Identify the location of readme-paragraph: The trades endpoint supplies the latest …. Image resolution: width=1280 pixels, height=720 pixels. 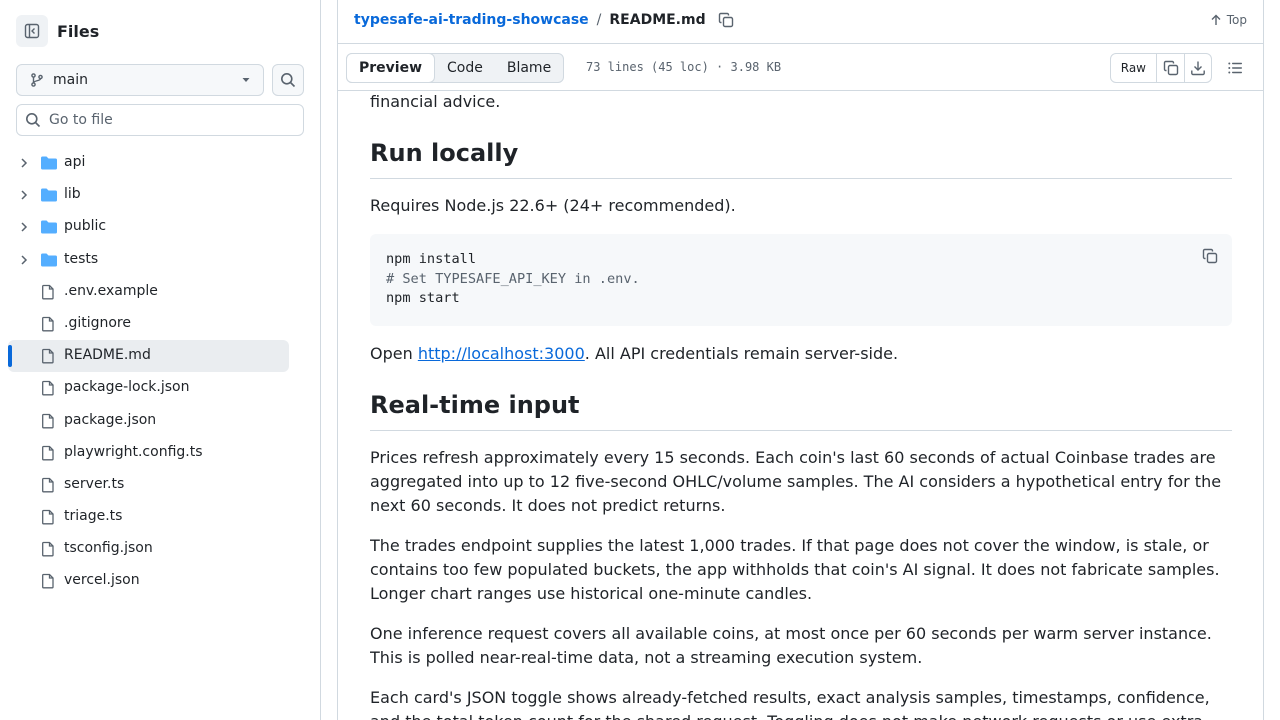
(795, 569).